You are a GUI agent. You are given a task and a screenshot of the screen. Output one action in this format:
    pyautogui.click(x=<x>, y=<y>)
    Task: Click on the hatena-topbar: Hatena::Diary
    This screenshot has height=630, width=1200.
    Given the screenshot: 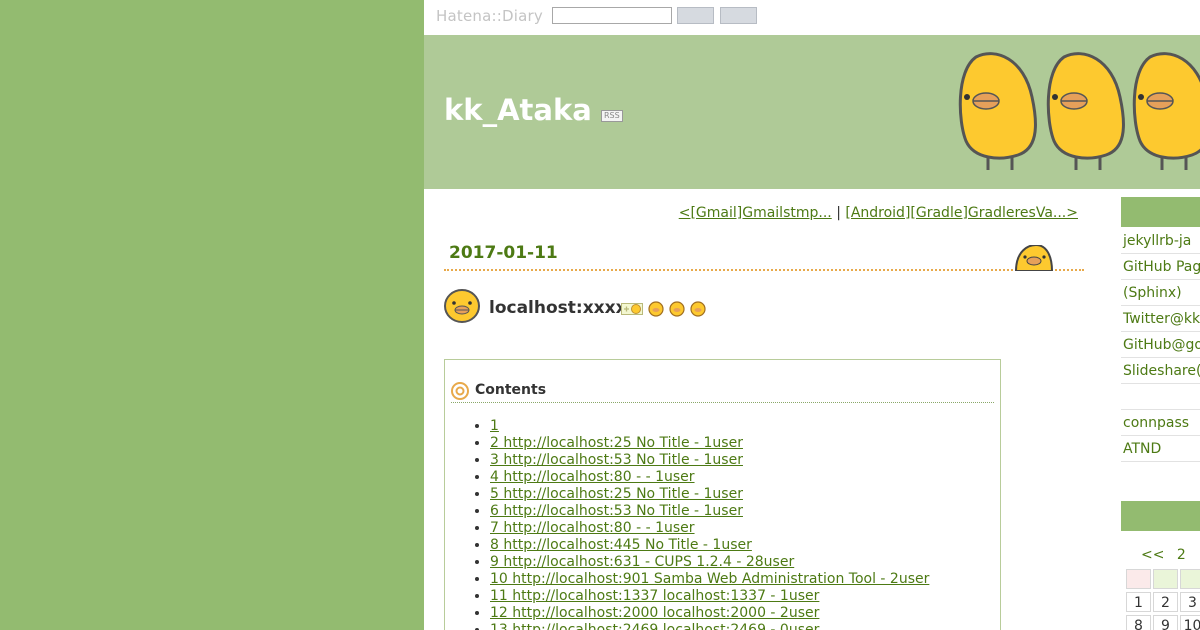 What is the action you would take?
    pyautogui.click(x=812, y=17)
    